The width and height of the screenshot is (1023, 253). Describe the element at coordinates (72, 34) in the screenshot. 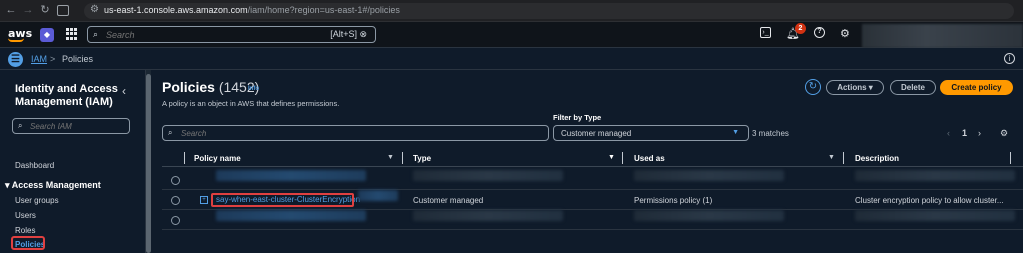

I see `services-grid-icon` at that location.